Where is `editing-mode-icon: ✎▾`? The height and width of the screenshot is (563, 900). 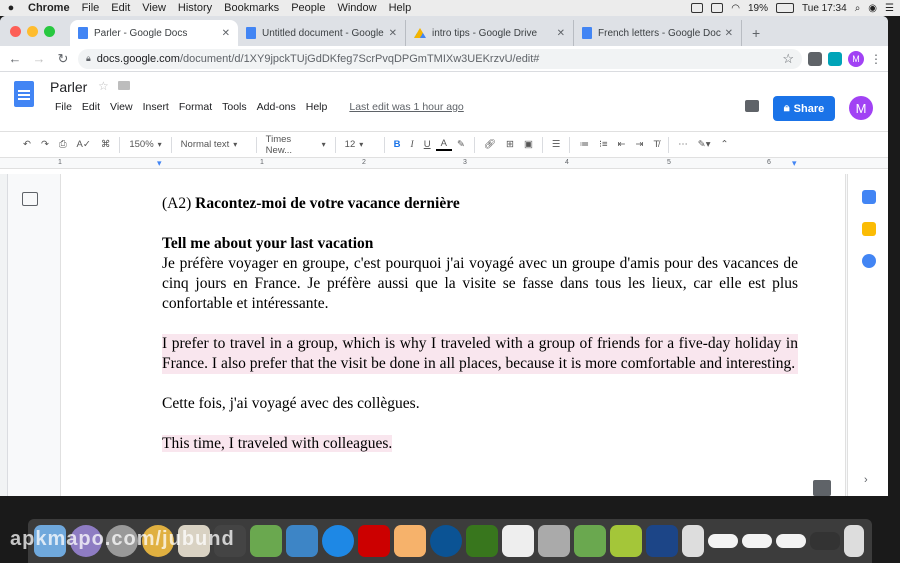 editing-mode-icon: ✎▾ is located at coordinates (704, 144).